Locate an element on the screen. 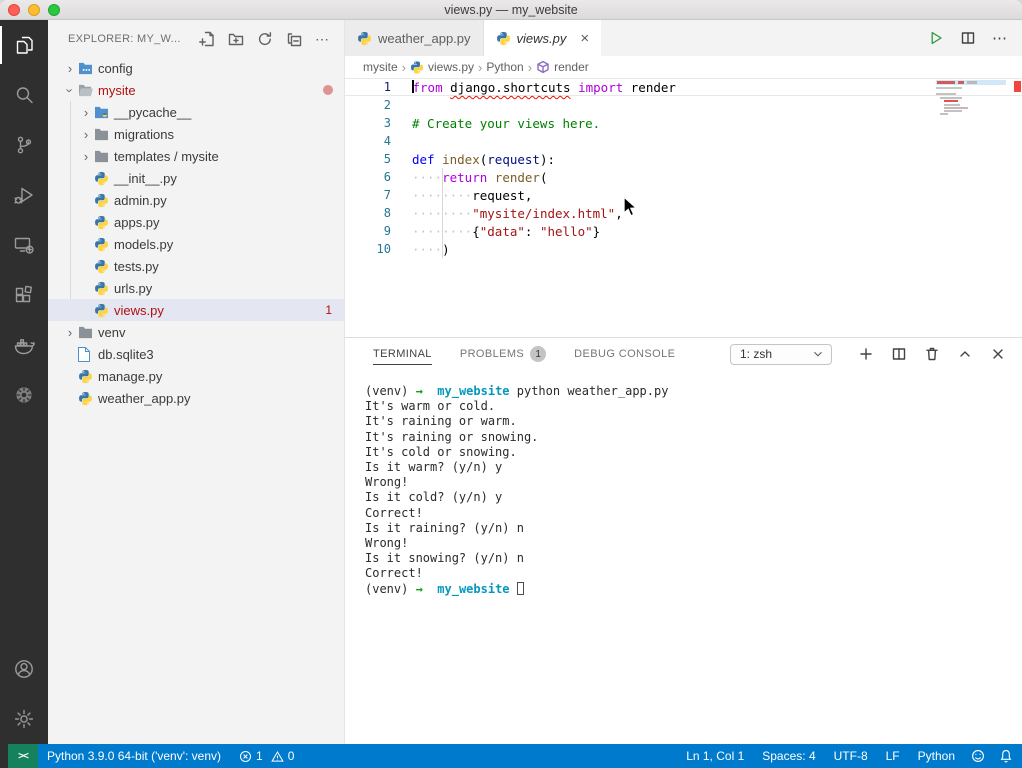 The height and width of the screenshot is (768, 1022). status-python-interpreter: Python 3.9.0 64-bit ('venv': venv) is located at coordinates (134, 756).